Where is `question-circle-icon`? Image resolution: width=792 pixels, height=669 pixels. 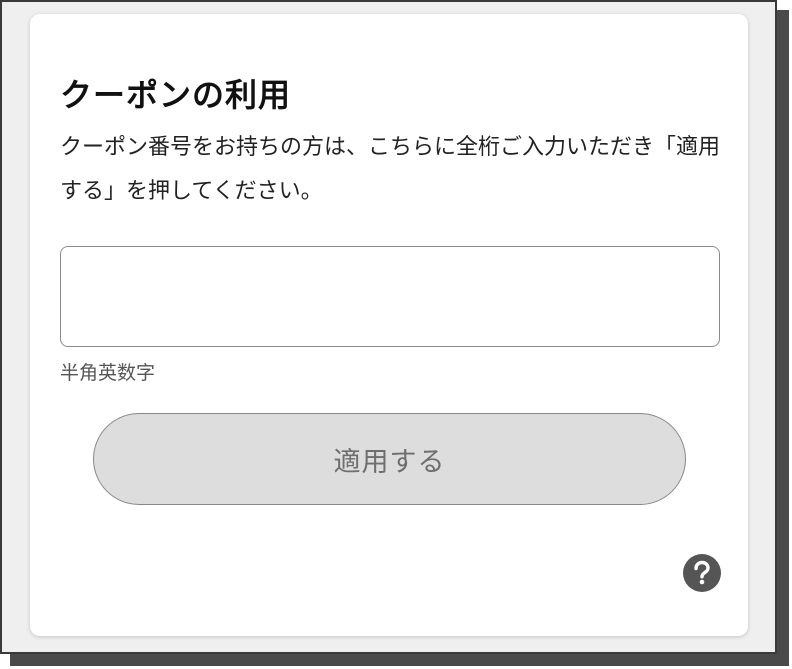 question-circle-icon is located at coordinates (702, 572).